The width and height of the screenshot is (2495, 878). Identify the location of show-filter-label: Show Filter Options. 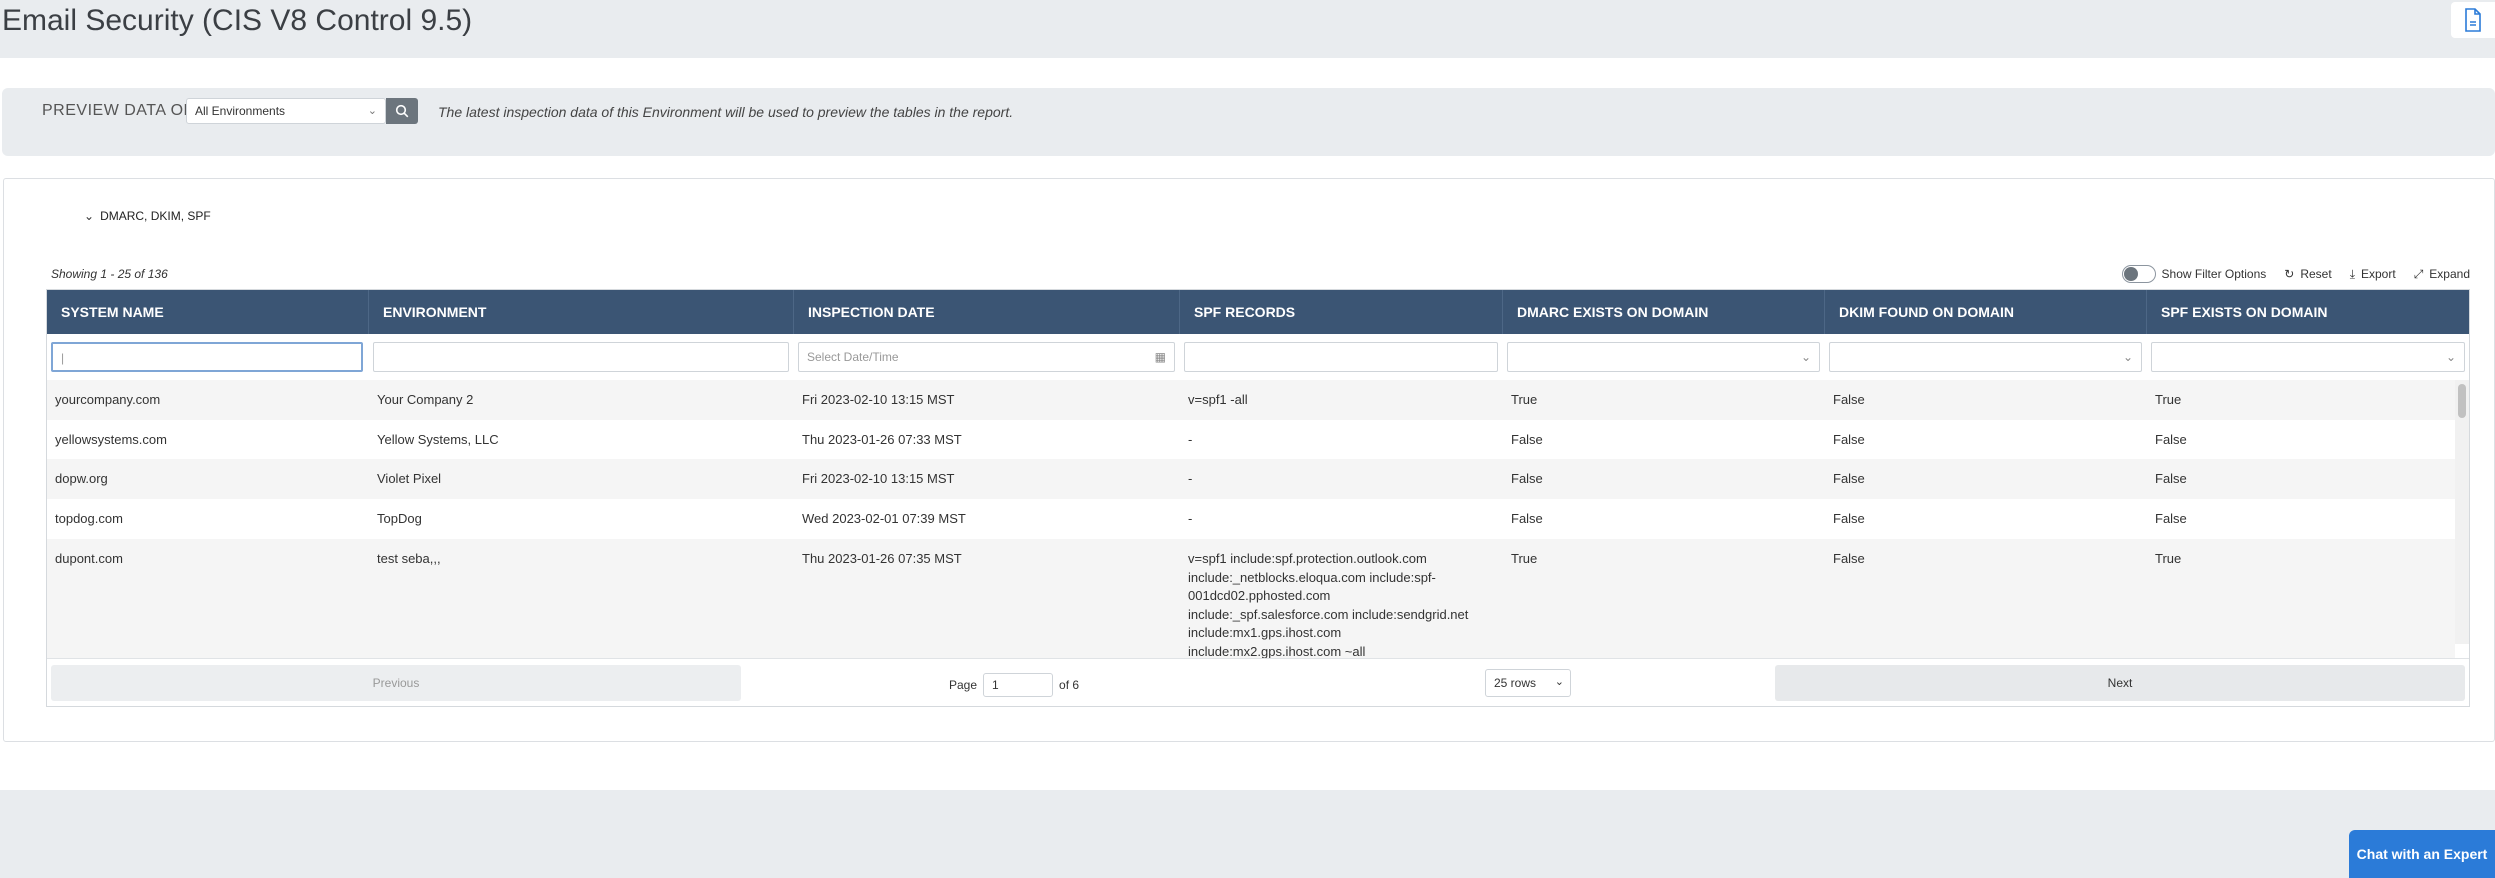
(2214, 274).